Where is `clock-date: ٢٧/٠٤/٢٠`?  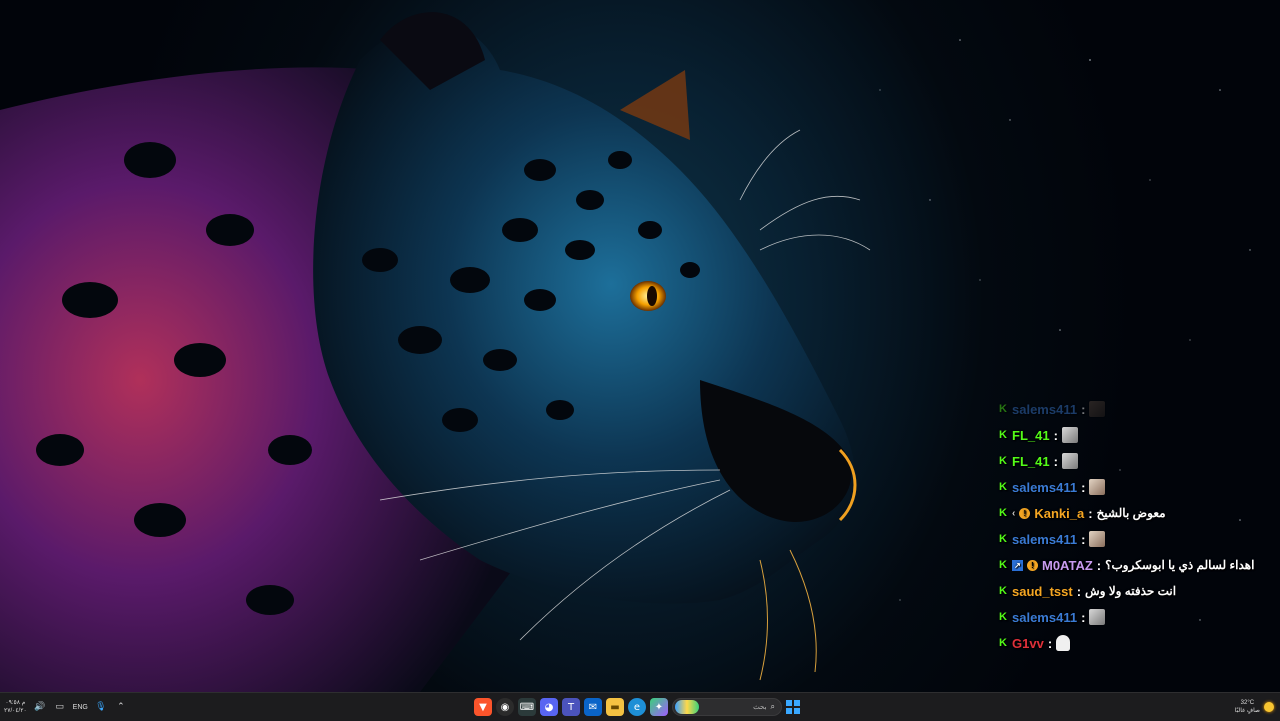
clock-date: ٢٧/٠٤/٢٠ is located at coordinates (15, 711).